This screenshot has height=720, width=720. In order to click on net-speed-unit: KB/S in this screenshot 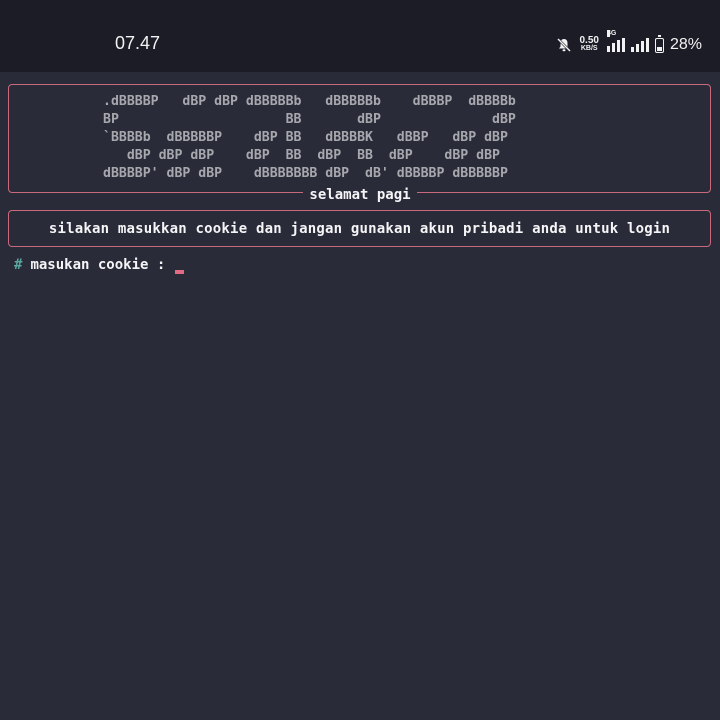, I will do `click(589, 48)`.